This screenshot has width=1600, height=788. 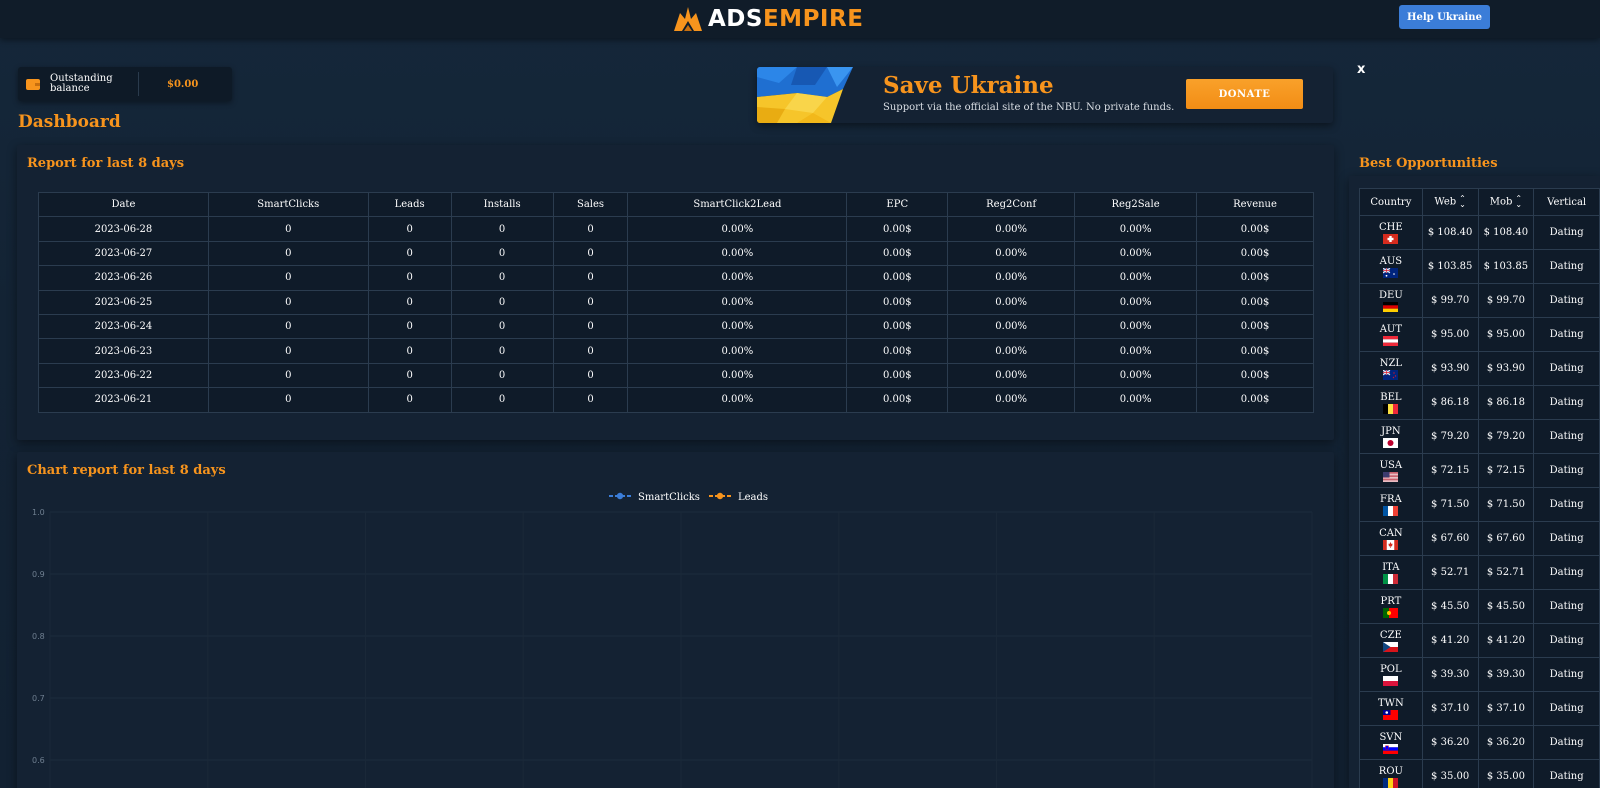 I want to click on opportunity-row: BEL $ 86.18 $ 86.18 Dating, so click(x=1479, y=402).